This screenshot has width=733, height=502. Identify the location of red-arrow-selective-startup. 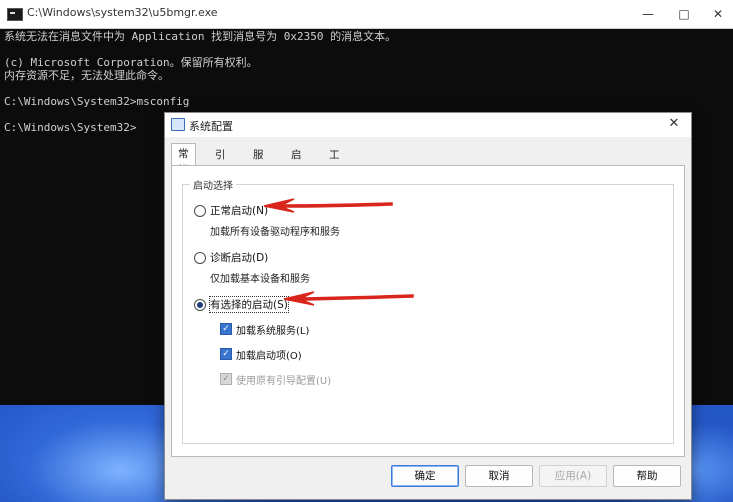
(348, 298).